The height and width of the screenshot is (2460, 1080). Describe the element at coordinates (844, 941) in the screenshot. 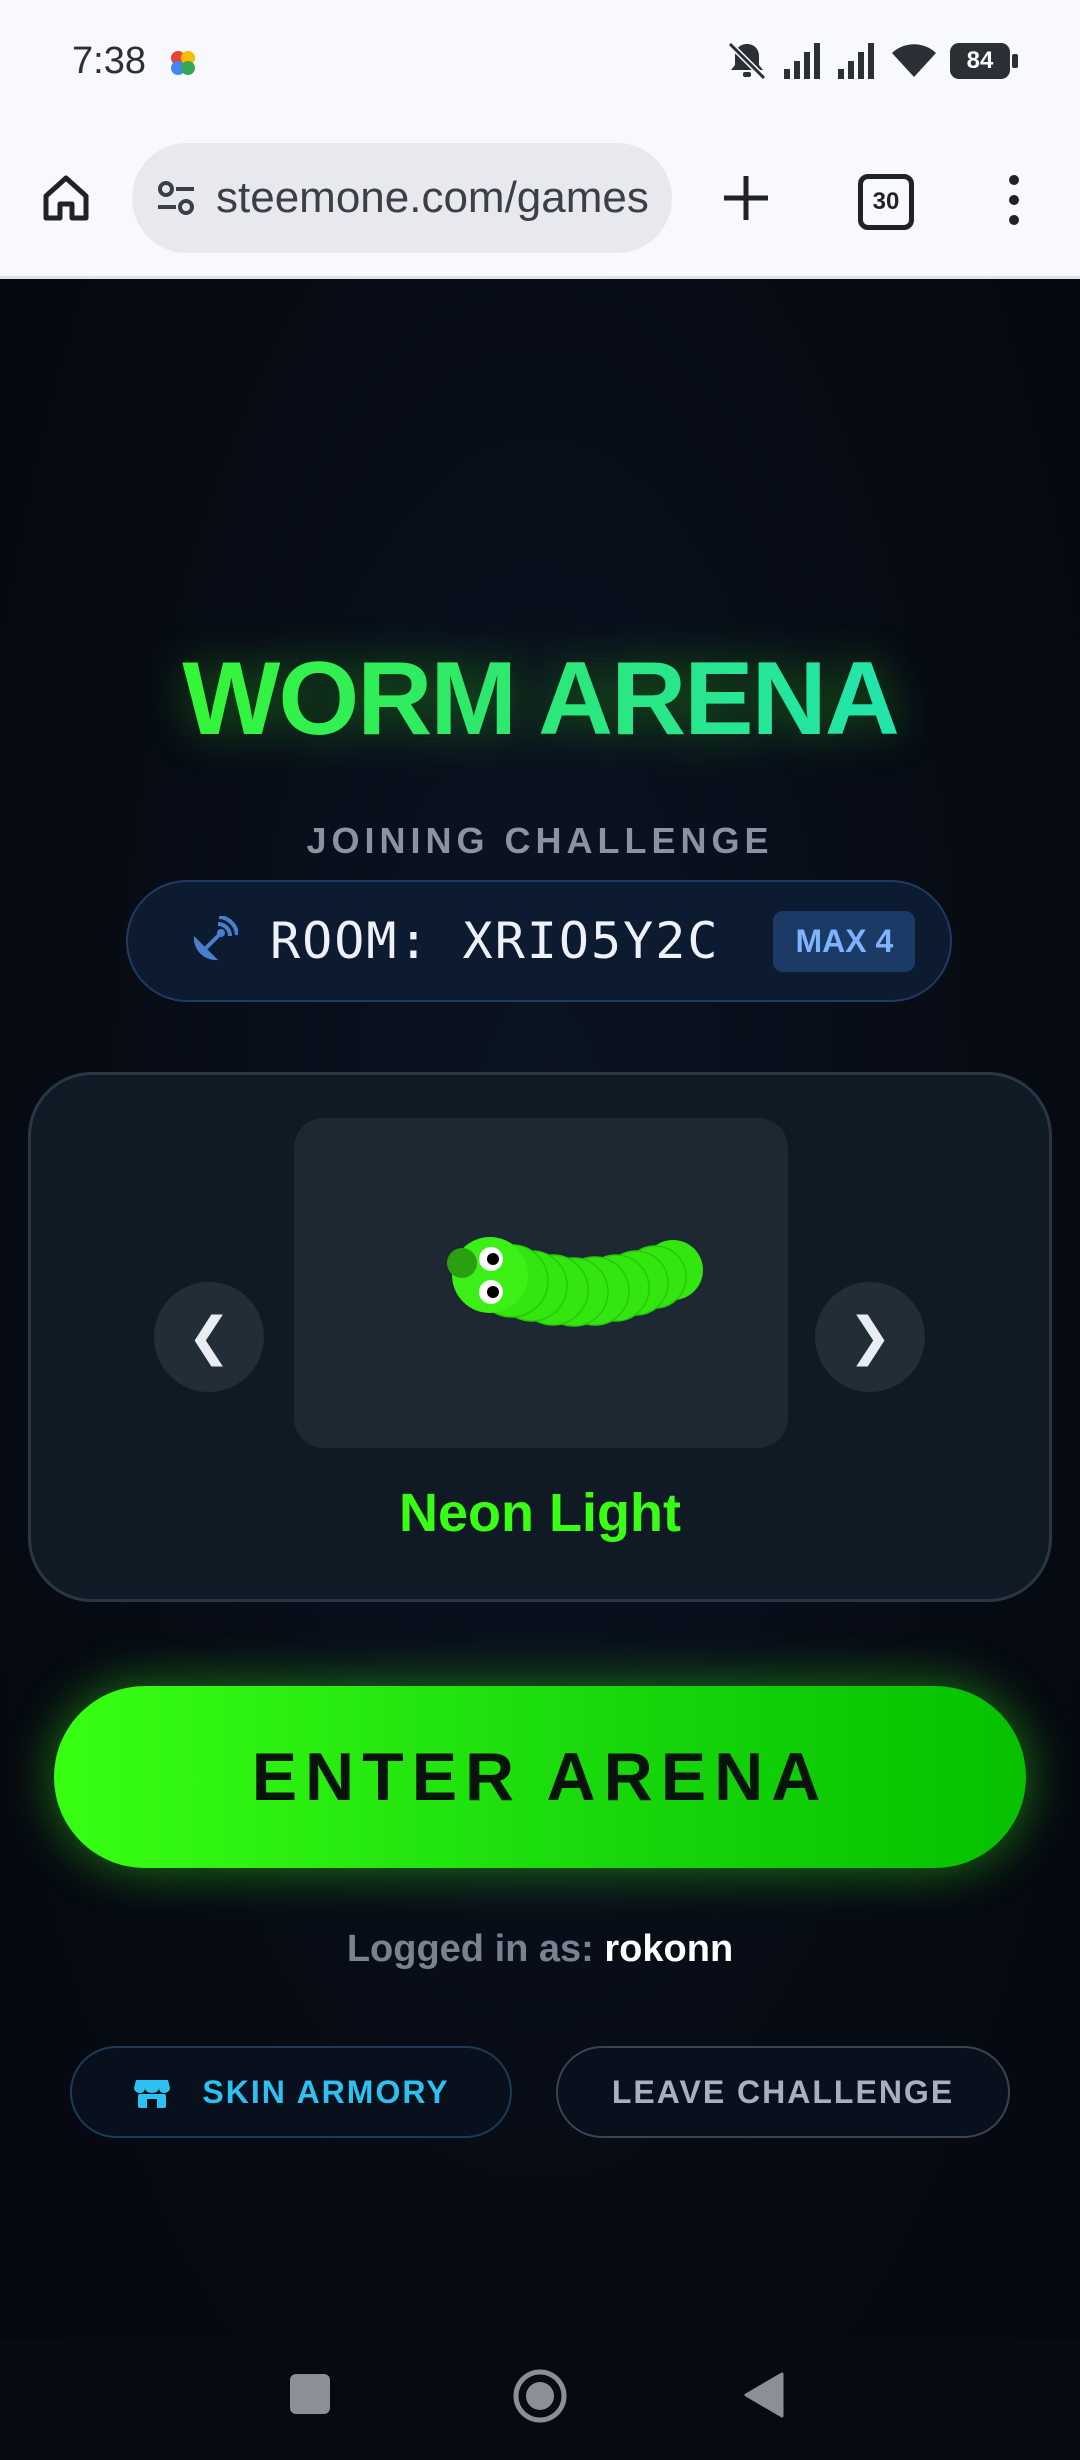

I see `max-players-badge: MAX 4` at that location.